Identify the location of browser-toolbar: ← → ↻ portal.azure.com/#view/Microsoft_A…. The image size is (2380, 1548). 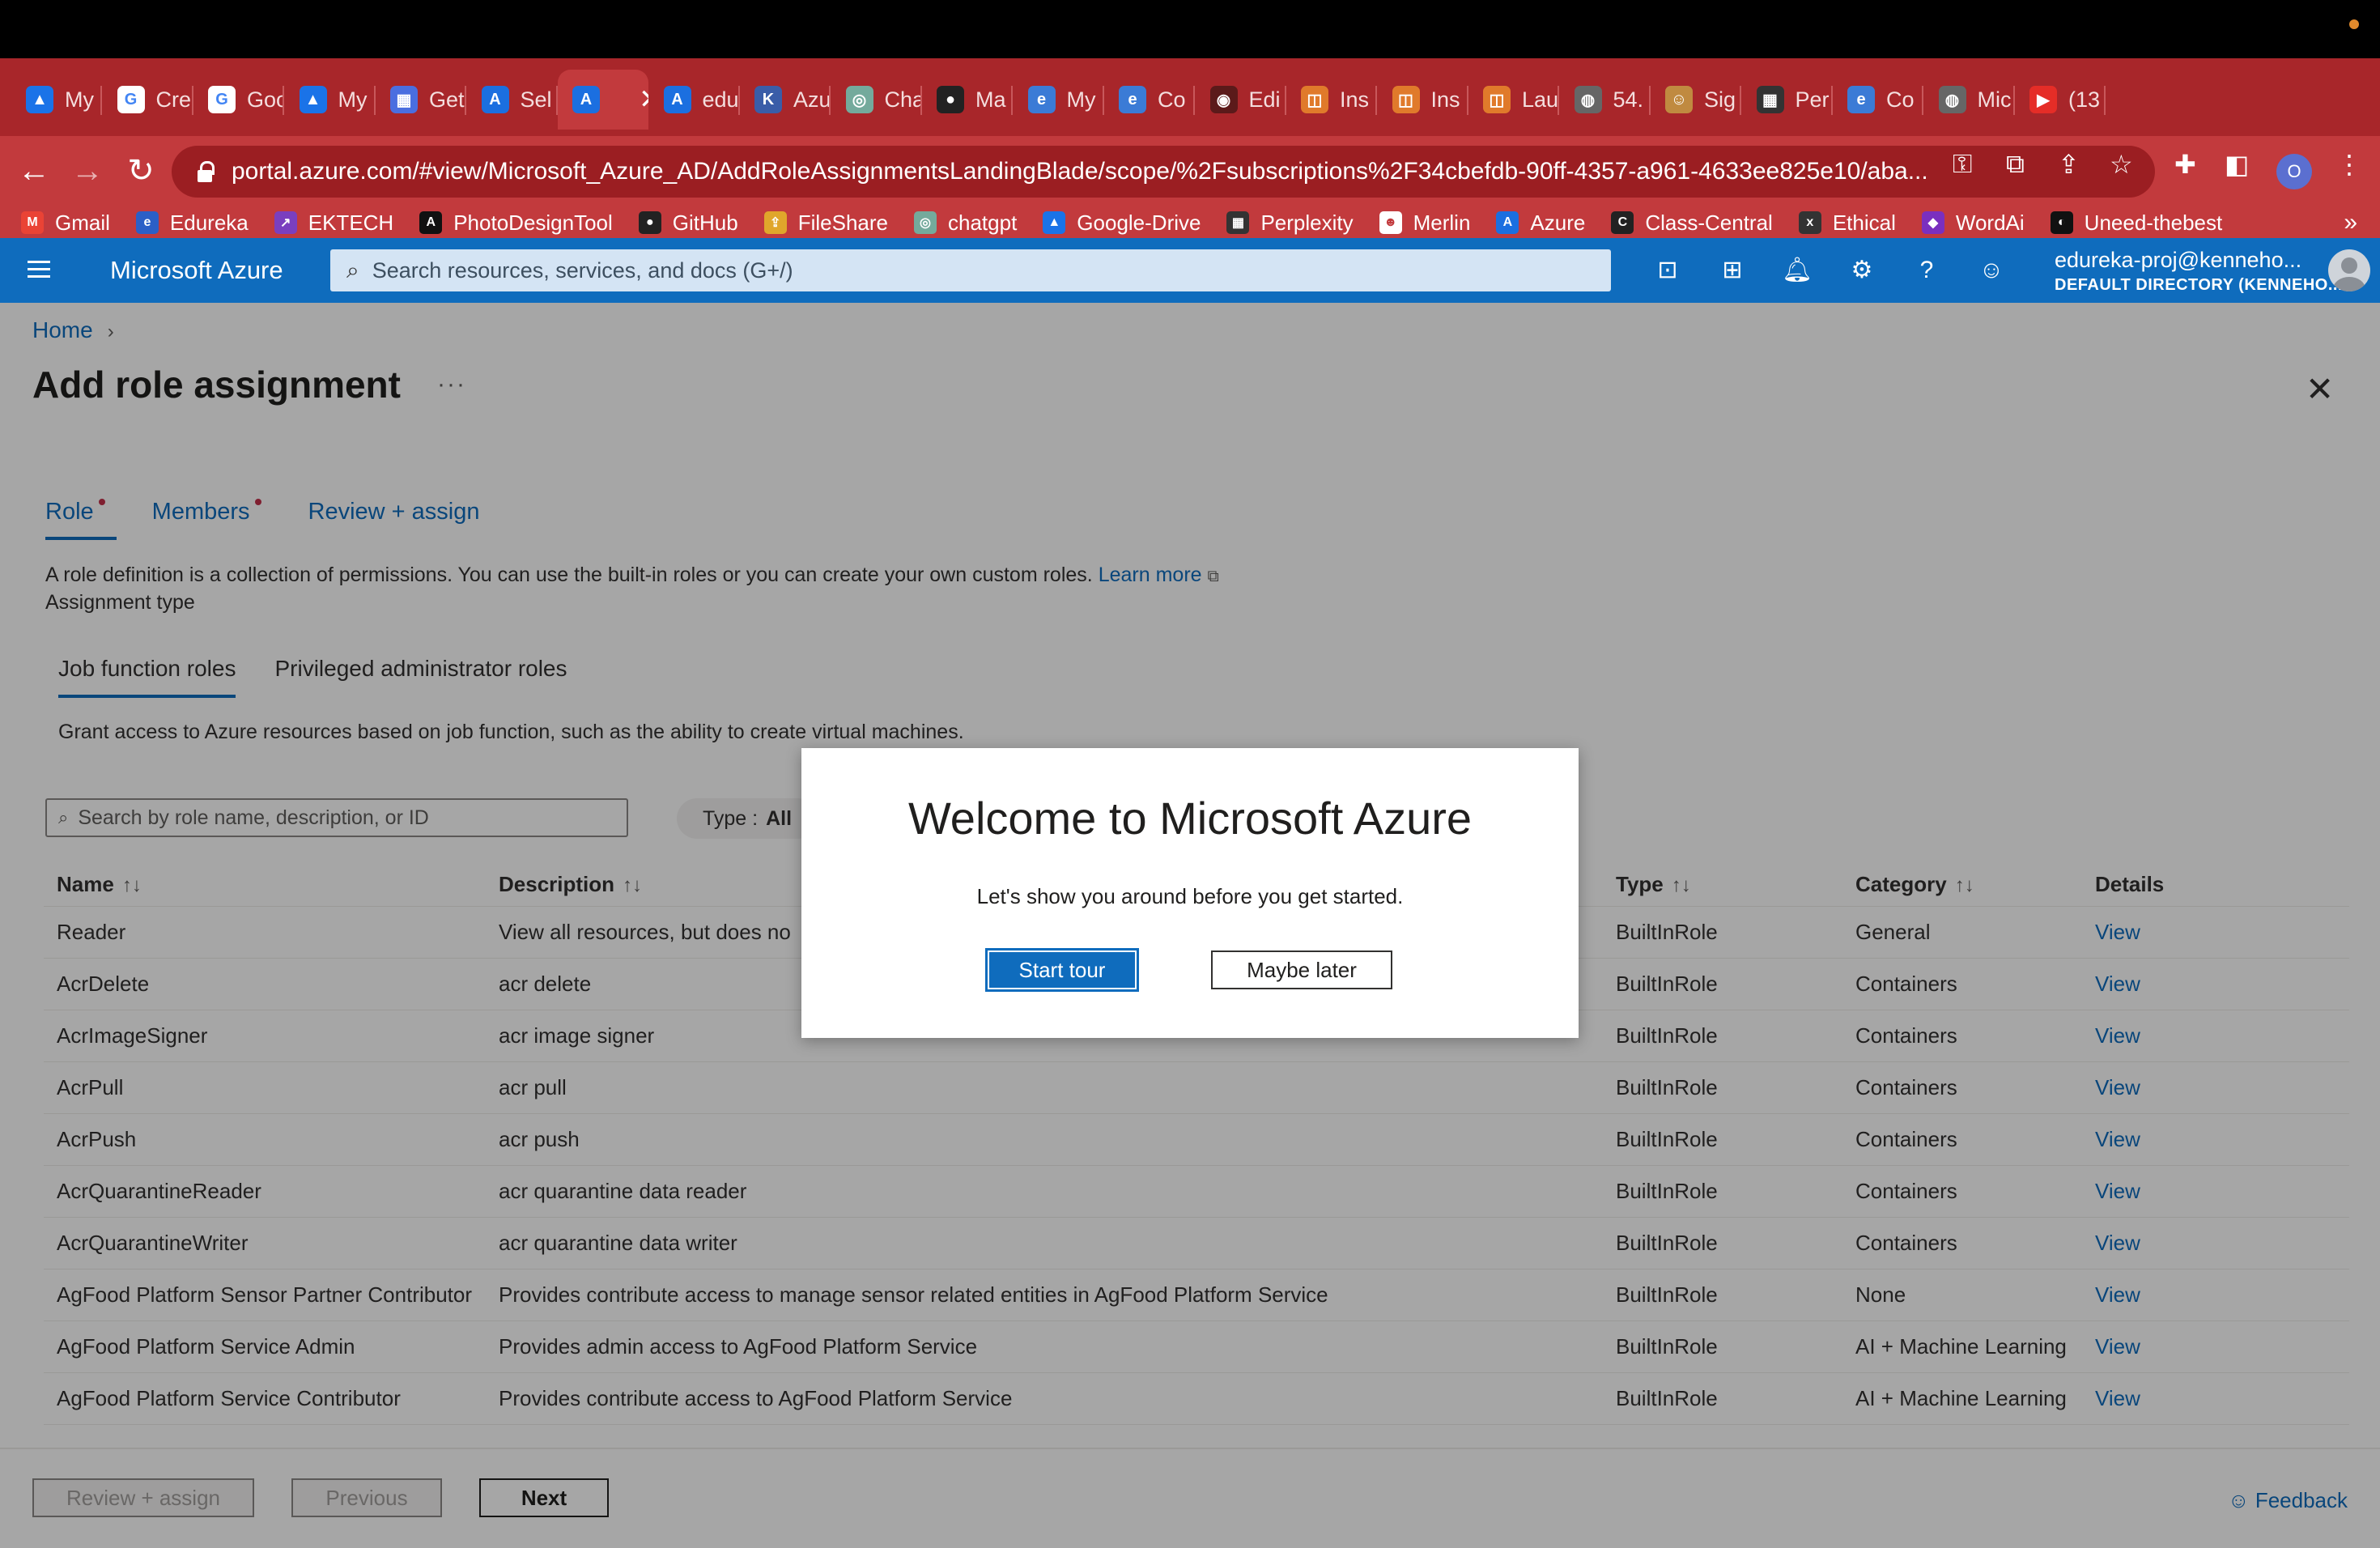
(1190, 172).